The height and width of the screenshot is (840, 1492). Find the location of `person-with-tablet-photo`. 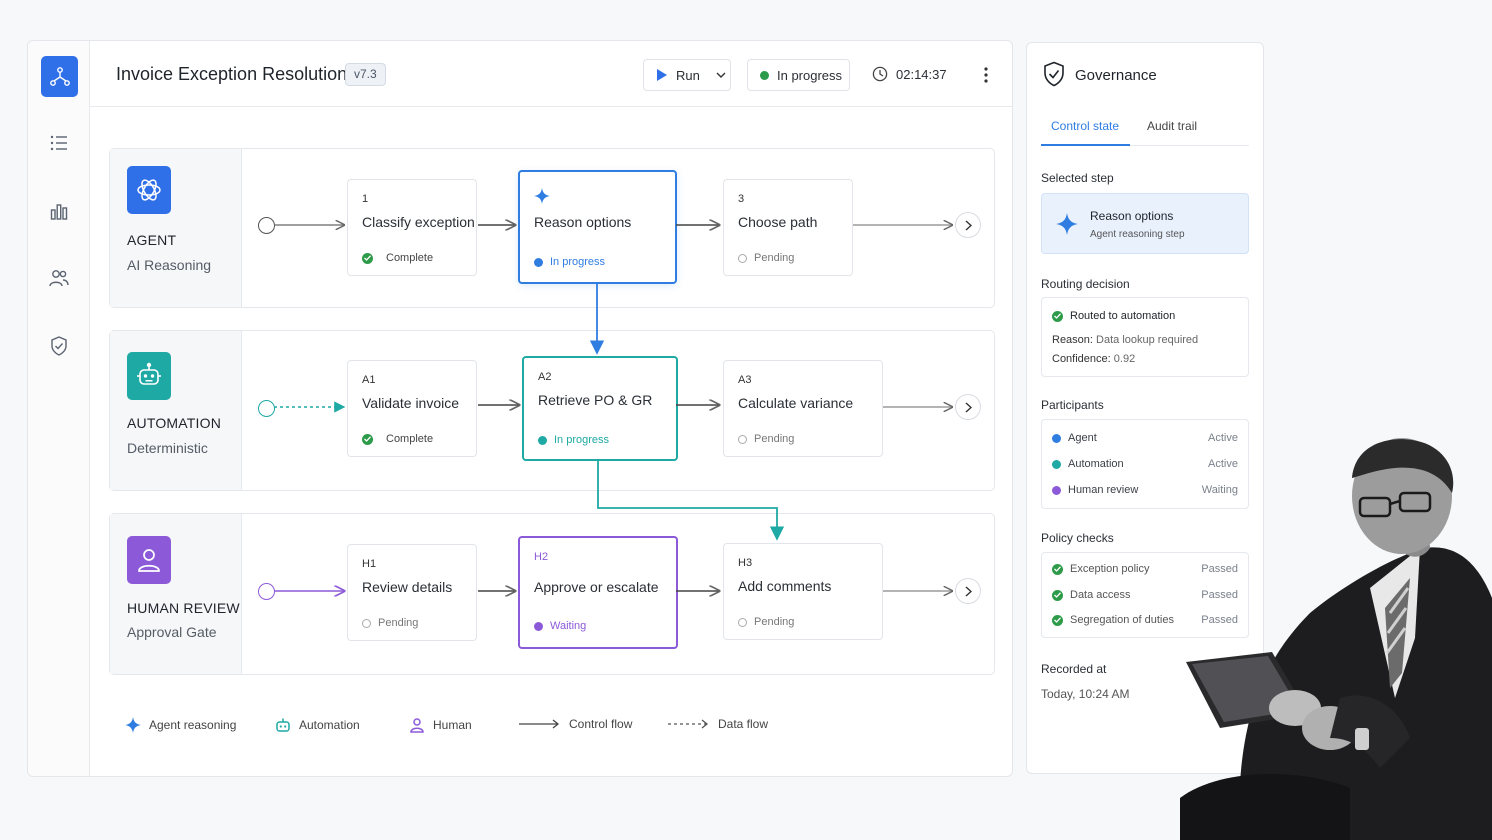

person-with-tablet-photo is located at coordinates (1336, 639).